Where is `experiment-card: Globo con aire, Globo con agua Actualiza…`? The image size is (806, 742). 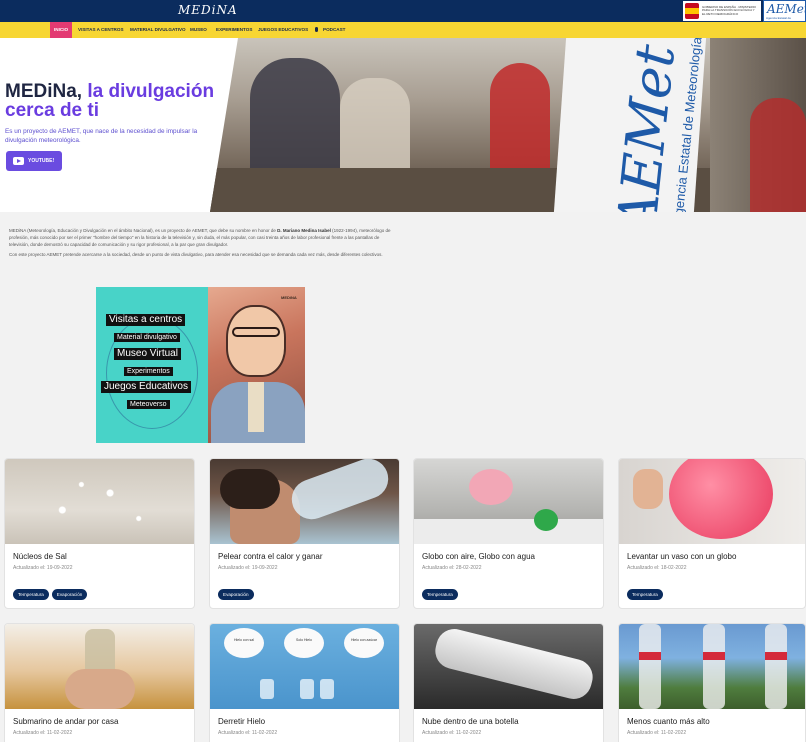 experiment-card: Globo con aire, Globo con agua Actualiza… is located at coordinates (508, 533).